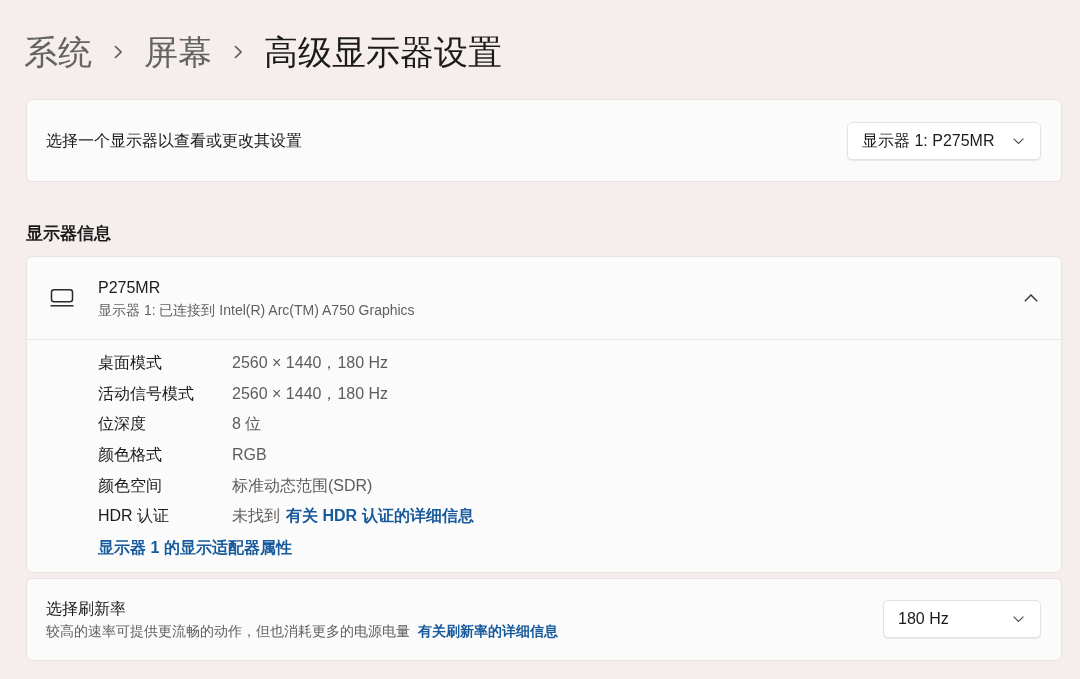 Image resolution: width=1080 pixels, height=679 pixels. I want to click on breadcrumb-link: 系统, so click(58, 52).